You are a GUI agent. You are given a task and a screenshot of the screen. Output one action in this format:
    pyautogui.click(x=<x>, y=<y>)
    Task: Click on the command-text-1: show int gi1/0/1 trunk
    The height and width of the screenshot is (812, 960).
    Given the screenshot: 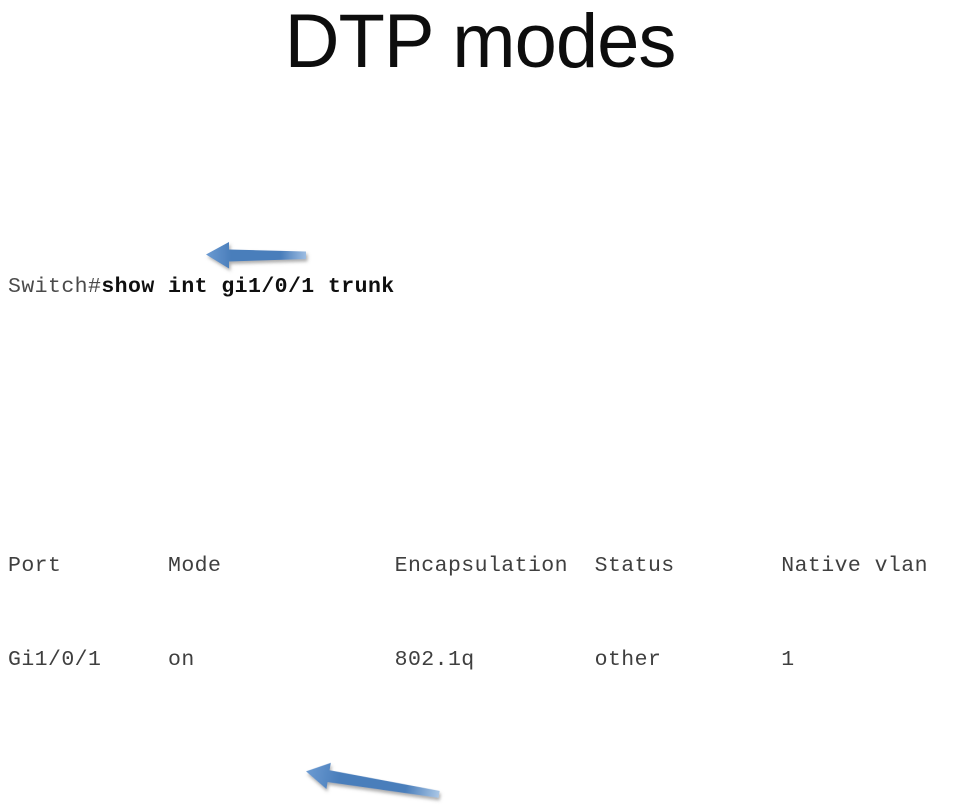 What is the action you would take?
    pyautogui.click(x=248, y=286)
    